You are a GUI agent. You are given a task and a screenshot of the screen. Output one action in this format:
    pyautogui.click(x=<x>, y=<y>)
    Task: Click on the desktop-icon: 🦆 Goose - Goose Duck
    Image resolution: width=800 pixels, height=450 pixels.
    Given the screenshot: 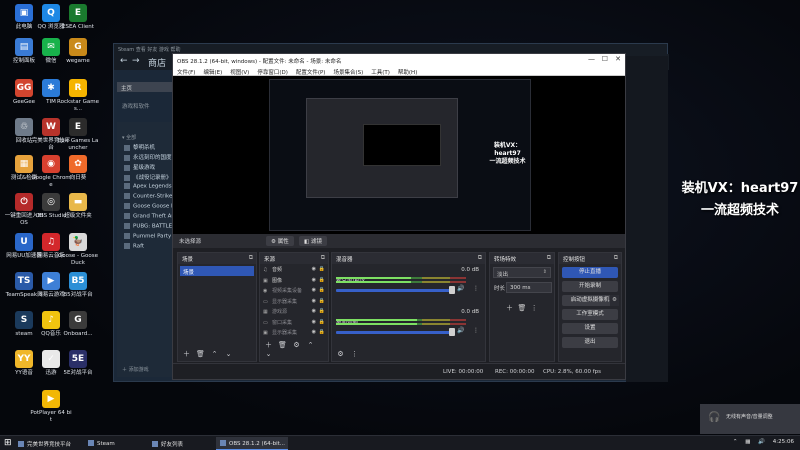 What is the action you would take?
    pyautogui.click(x=78, y=249)
    